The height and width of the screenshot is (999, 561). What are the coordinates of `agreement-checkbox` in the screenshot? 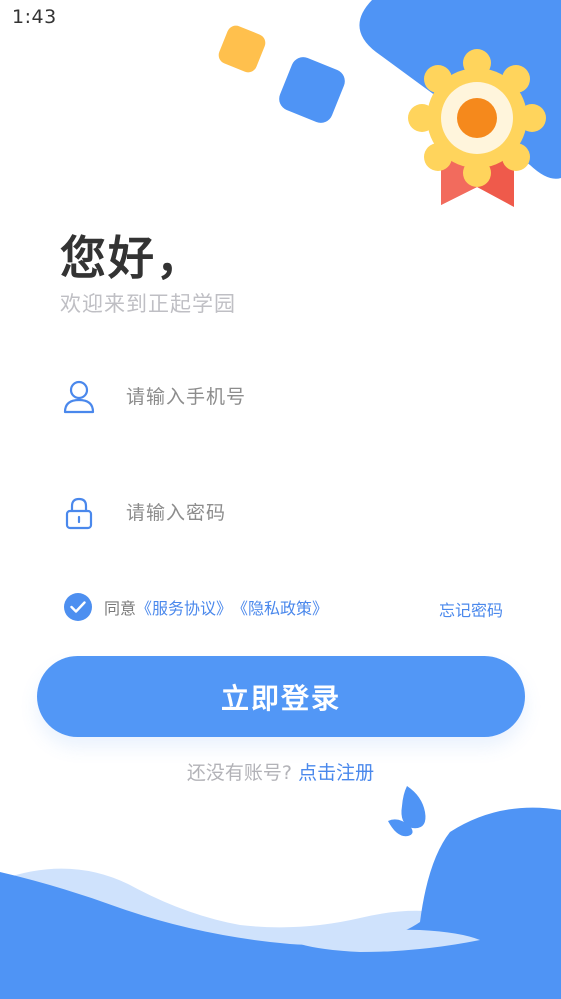 It's located at (78, 607).